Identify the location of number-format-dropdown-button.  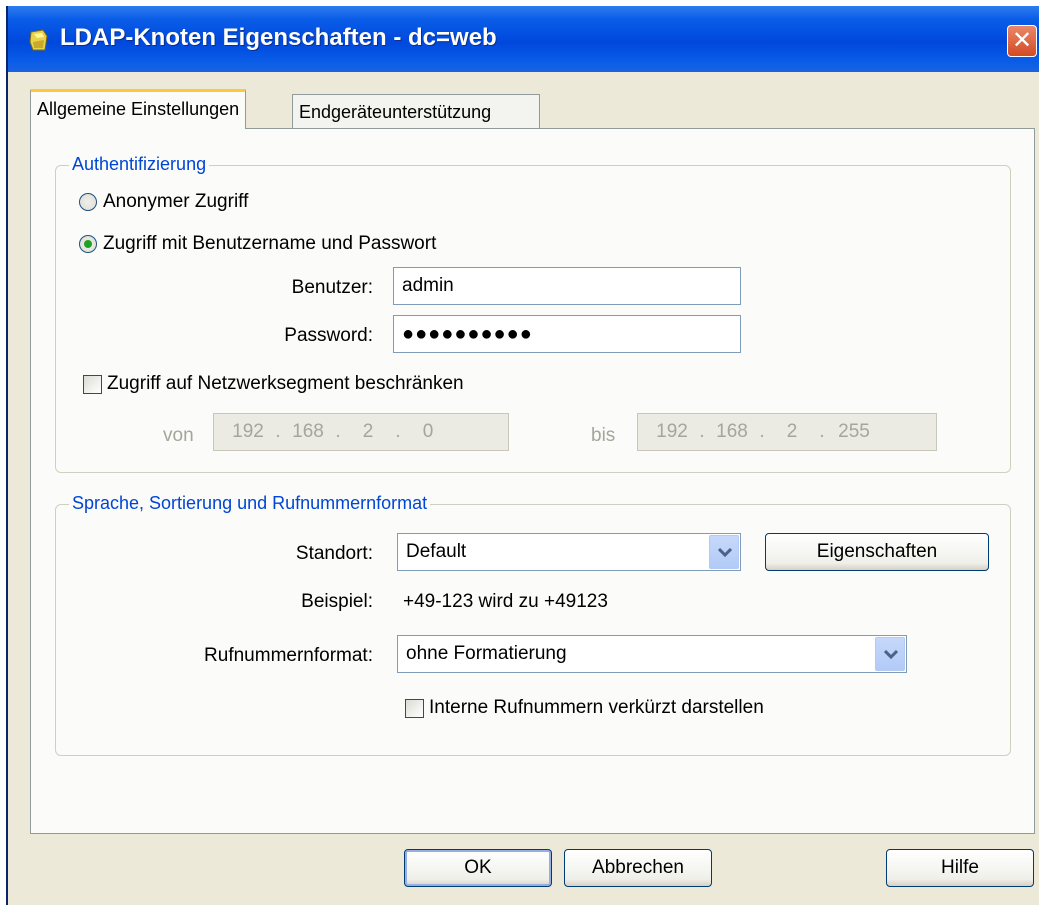
(890, 654).